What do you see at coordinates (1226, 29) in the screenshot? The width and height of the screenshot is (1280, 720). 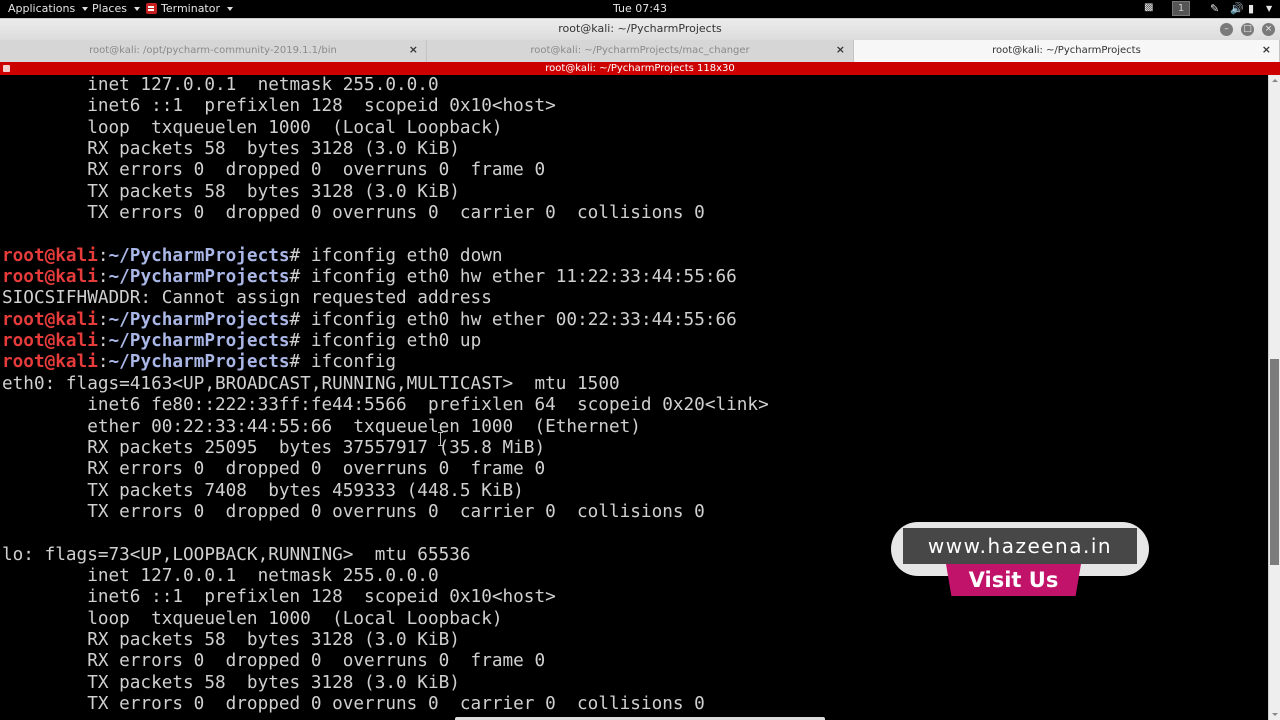 I see `minimize-button: –` at bounding box center [1226, 29].